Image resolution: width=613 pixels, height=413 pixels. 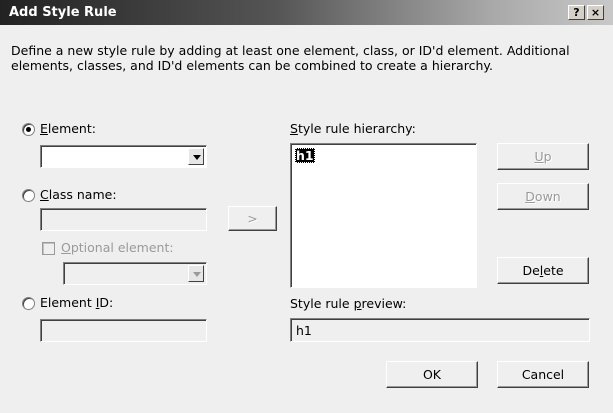 What do you see at coordinates (595, 12) in the screenshot?
I see `close-button: ×` at bounding box center [595, 12].